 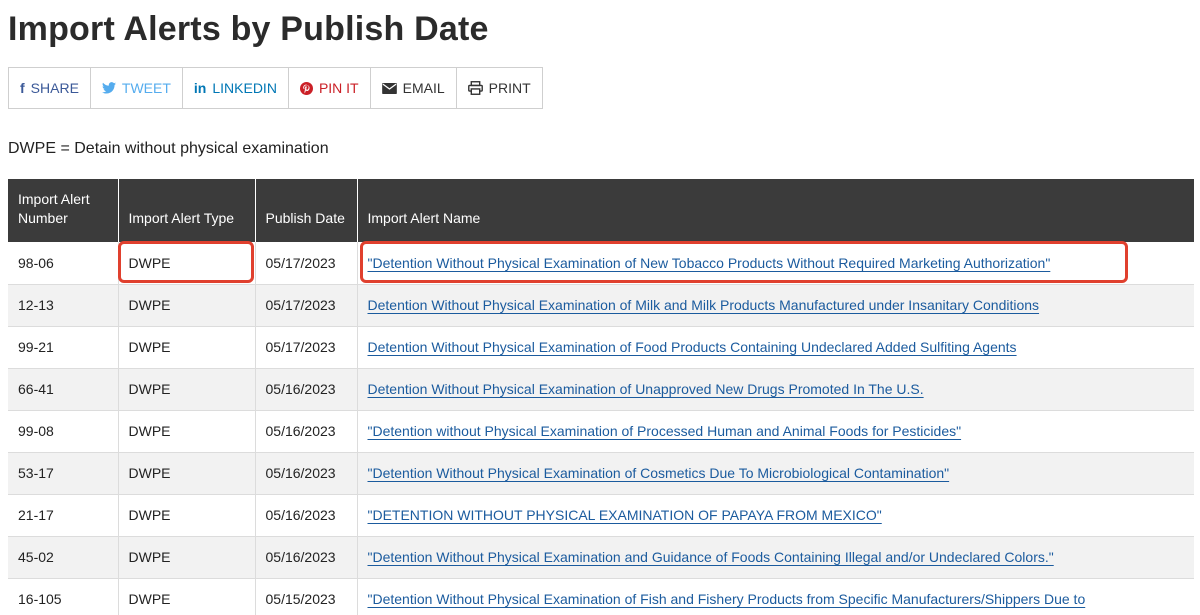 What do you see at coordinates (146, 88) in the screenshot?
I see `share-twitter-label: TWEET` at bounding box center [146, 88].